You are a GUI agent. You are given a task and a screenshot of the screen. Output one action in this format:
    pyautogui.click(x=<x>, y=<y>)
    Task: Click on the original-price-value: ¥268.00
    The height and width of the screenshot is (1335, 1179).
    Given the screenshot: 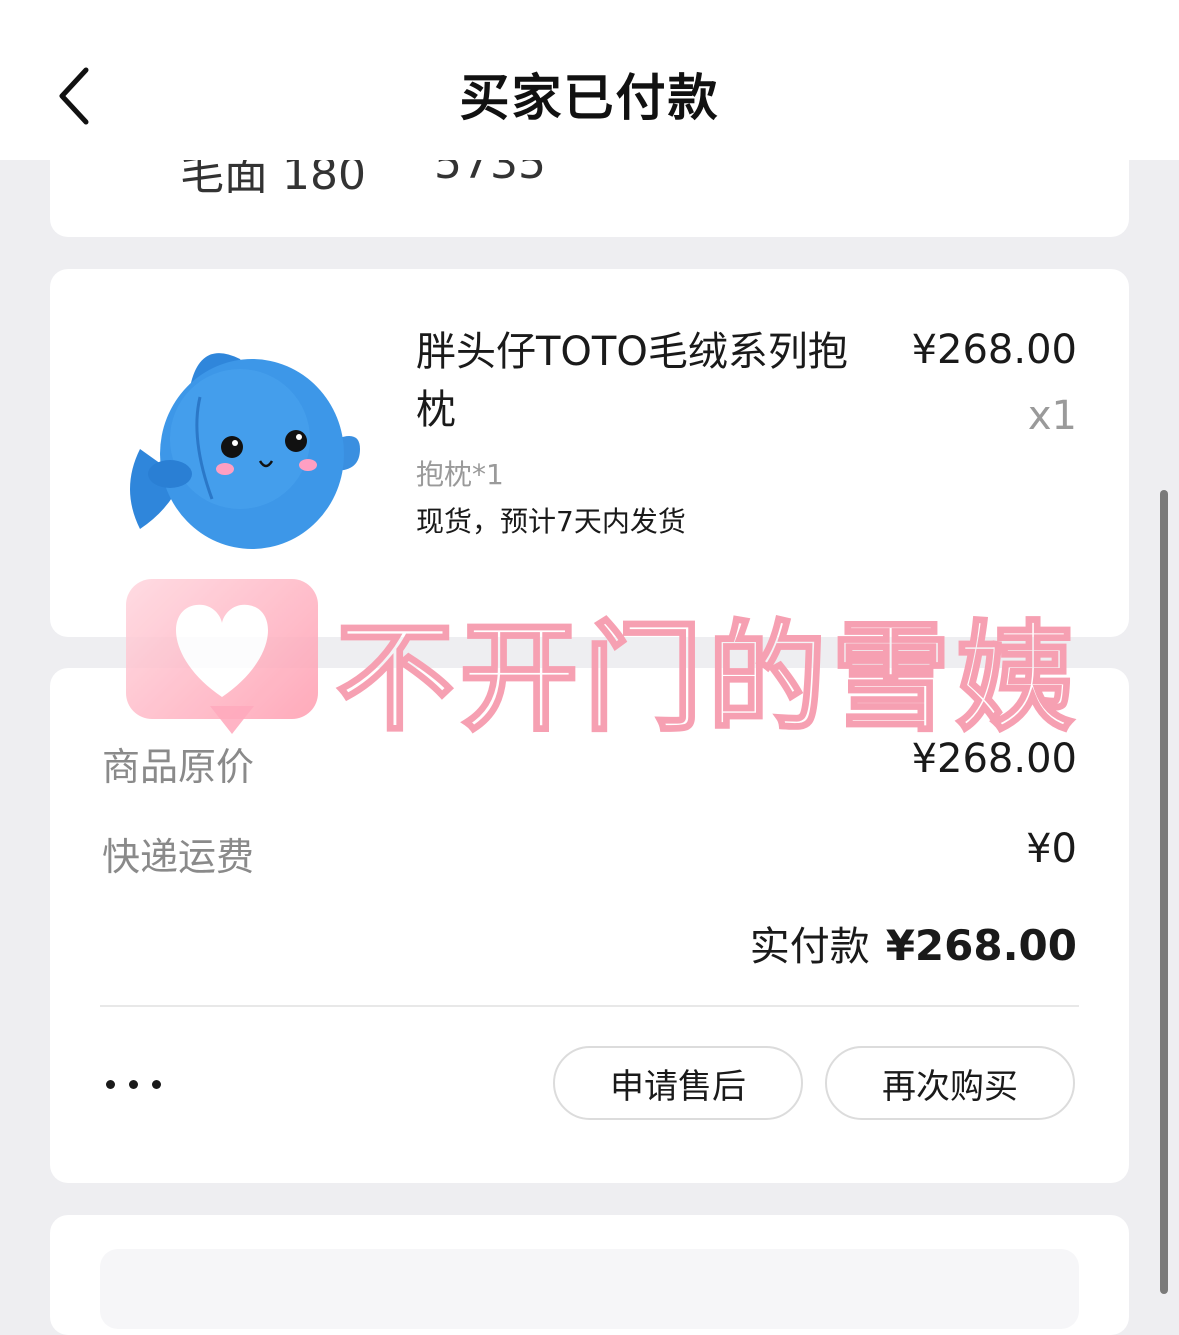 What is the action you would take?
    pyautogui.click(x=994, y=759)
    